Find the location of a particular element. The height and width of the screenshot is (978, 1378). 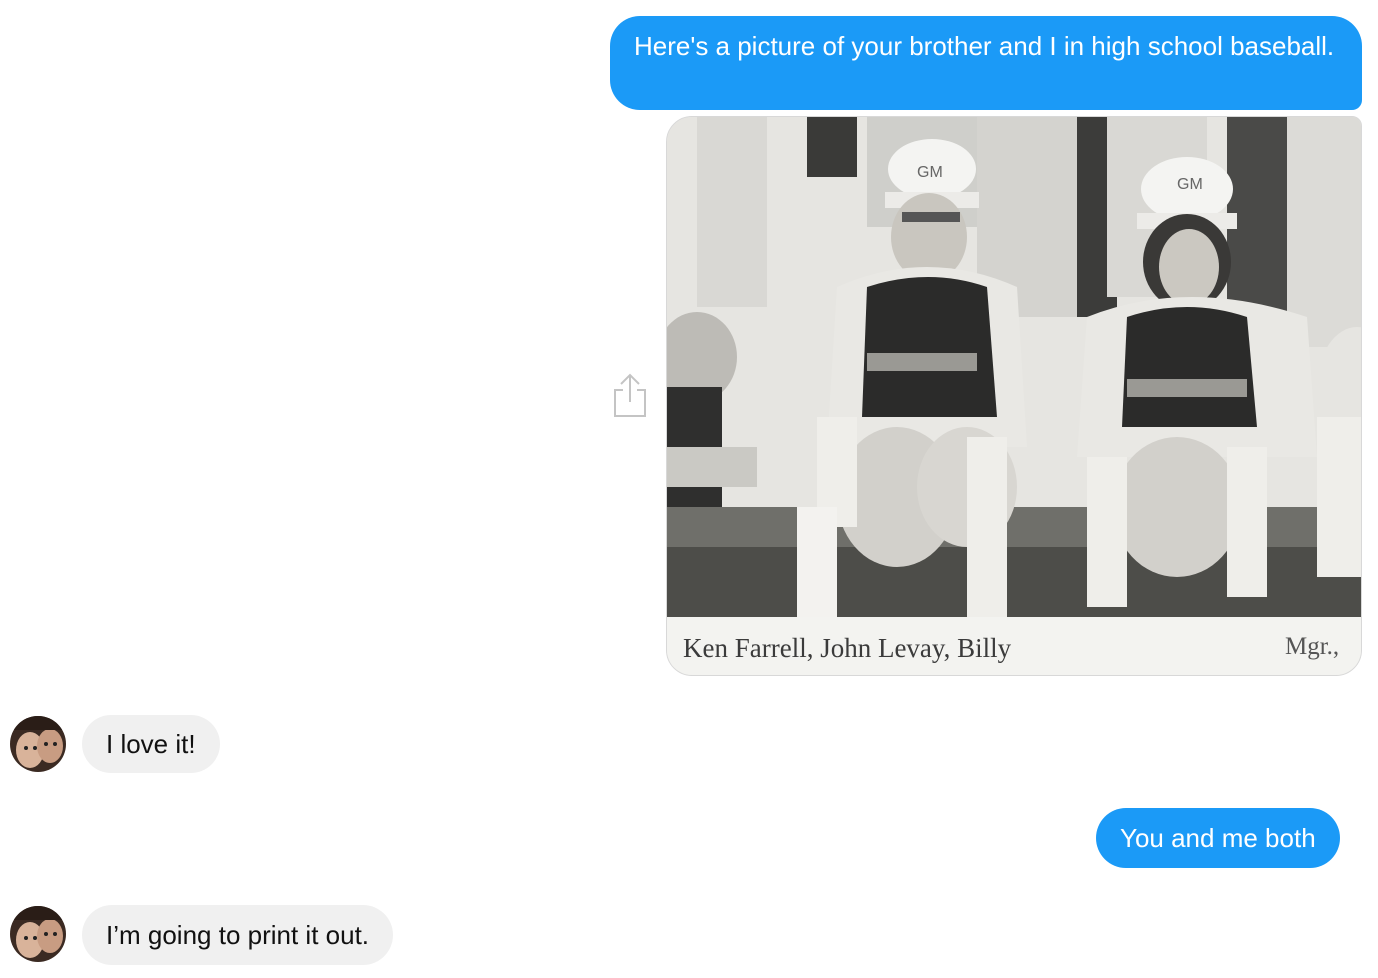

incoming-message-bubble: I’m going to print it out. is located at coordinates (238, 935).